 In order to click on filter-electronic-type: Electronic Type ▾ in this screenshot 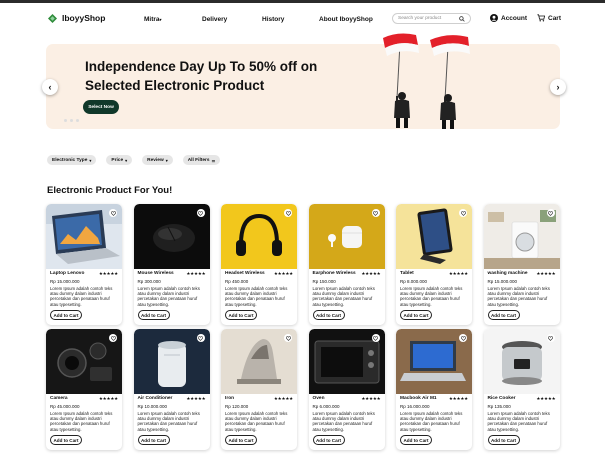, I will do `click(72, 160)`.